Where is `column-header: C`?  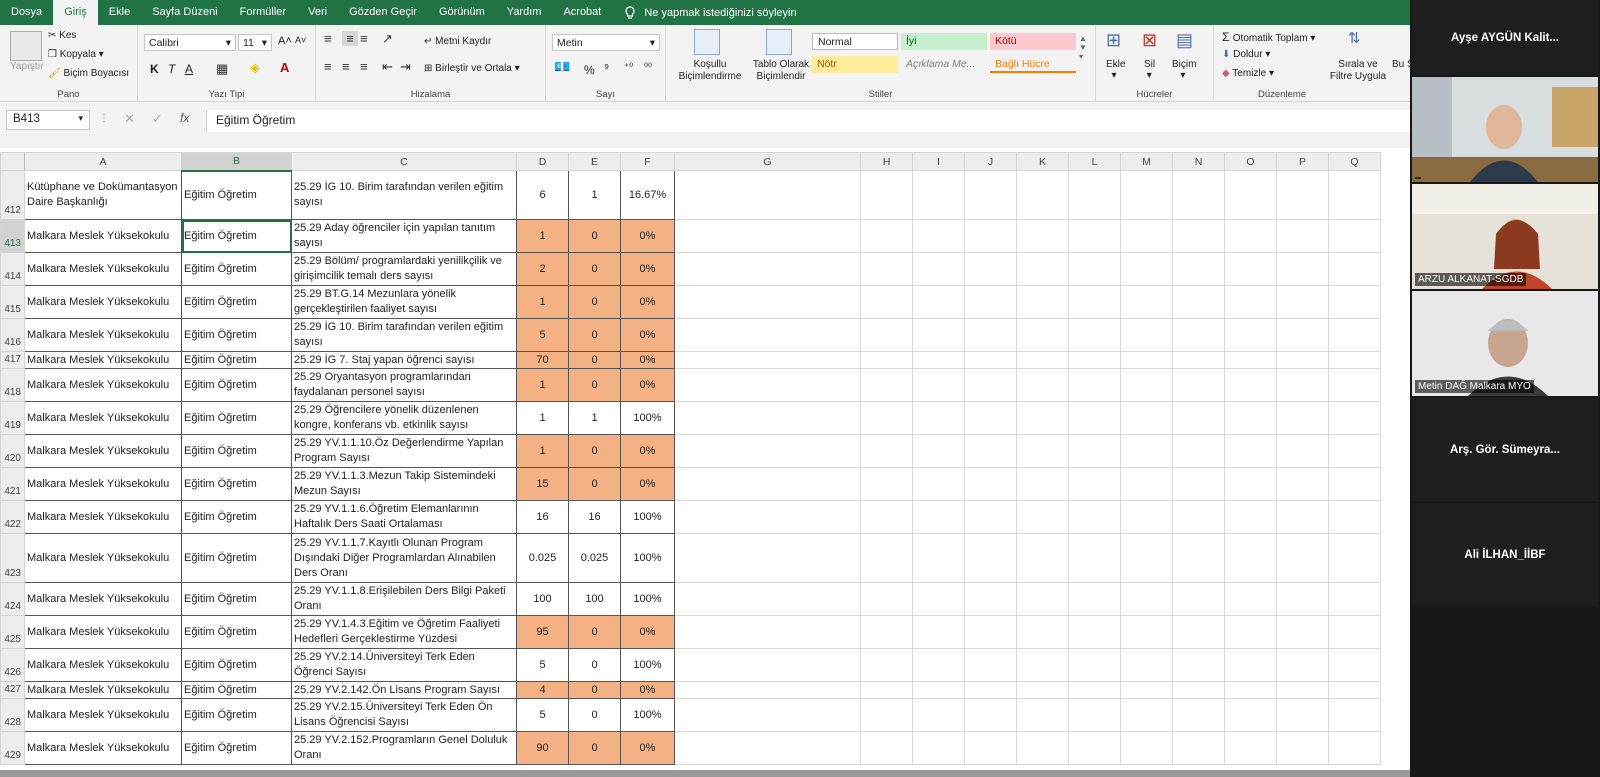 column-header: C is located at coordinates (404, 161).